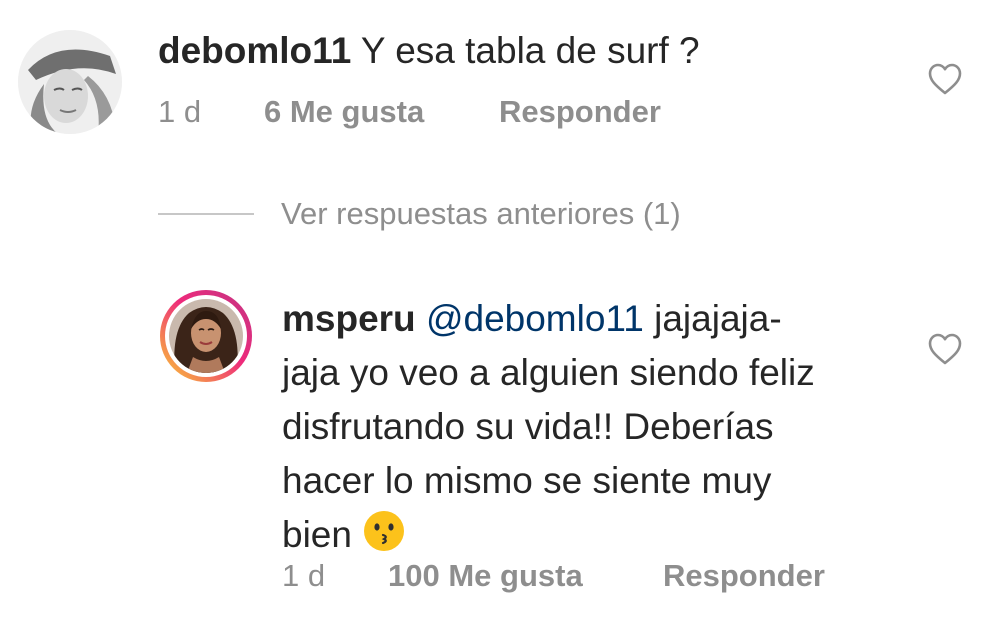 The height and width of the screenshot is (629, 1000). I want to click on comment-body: Y esa tabla de surf ?, so click(530, 50).